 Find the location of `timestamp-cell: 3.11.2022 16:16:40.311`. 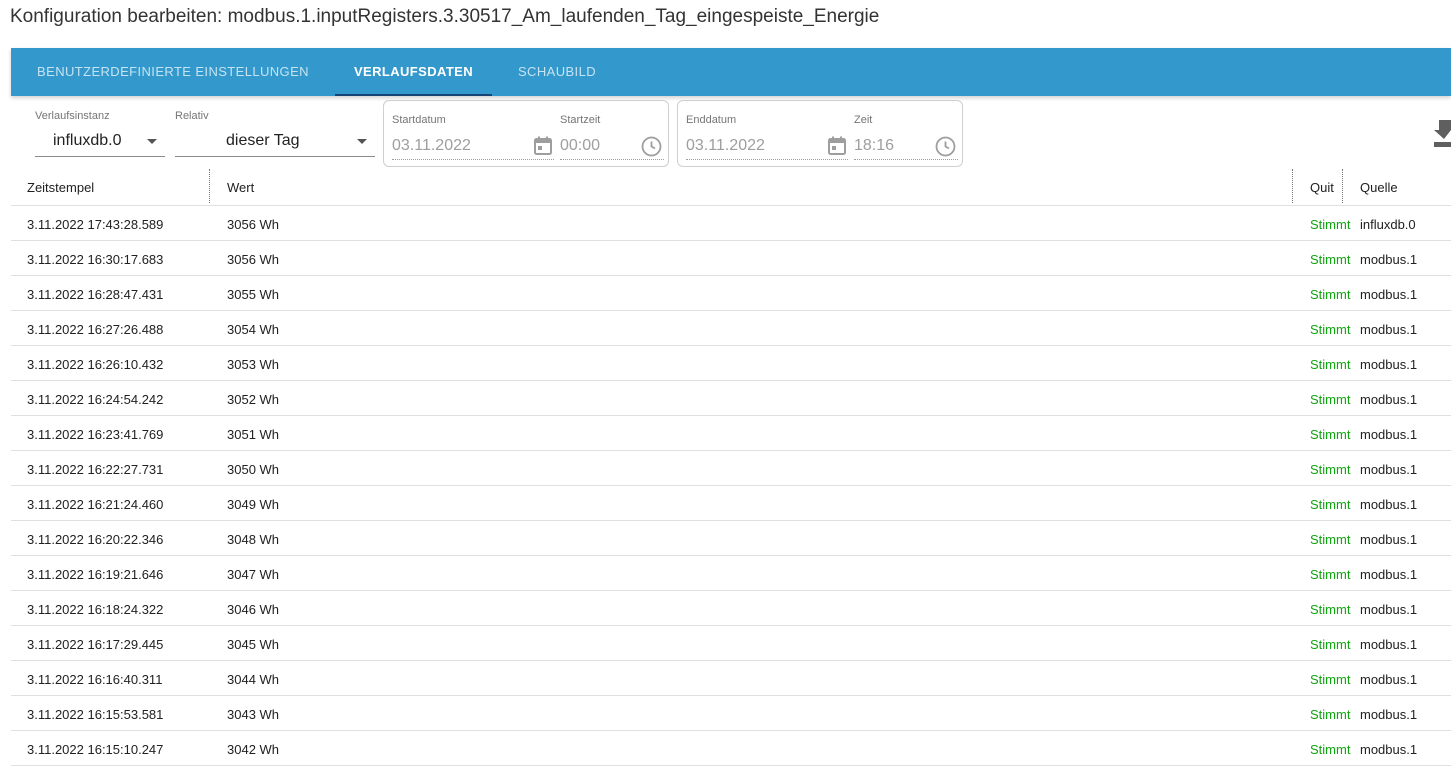

timestamp-cell: 3.11.2022 16:16:40.311 is located at coordinates (95, 679).